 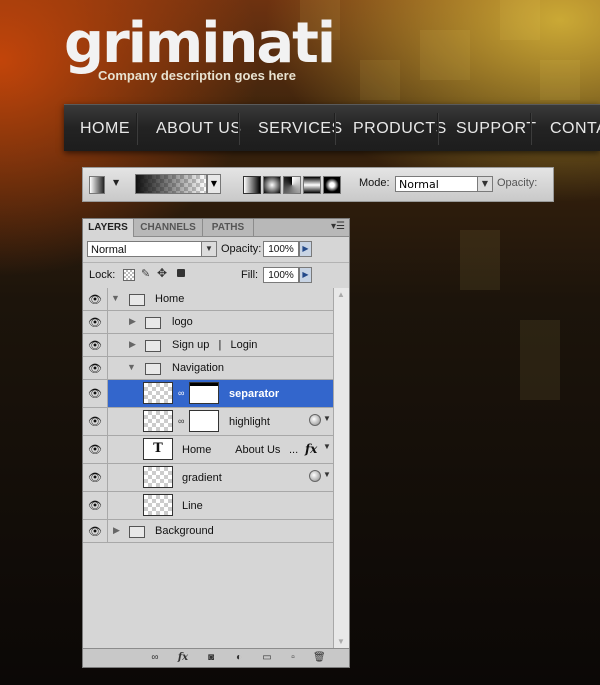 I want to click on lock-all-icon, so click(x=181, y=273).